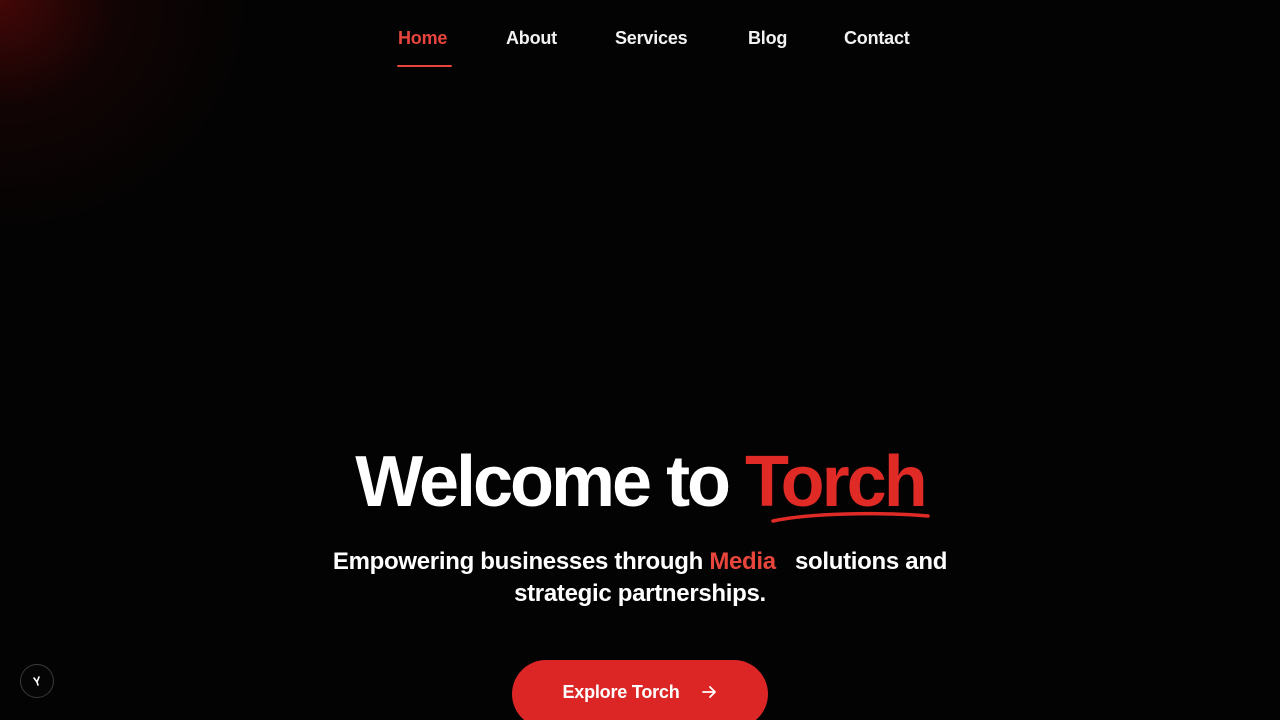 This screenshot has width=1280, height=720. I want to click on cta-label: Explore Torch, so click(621, 692).